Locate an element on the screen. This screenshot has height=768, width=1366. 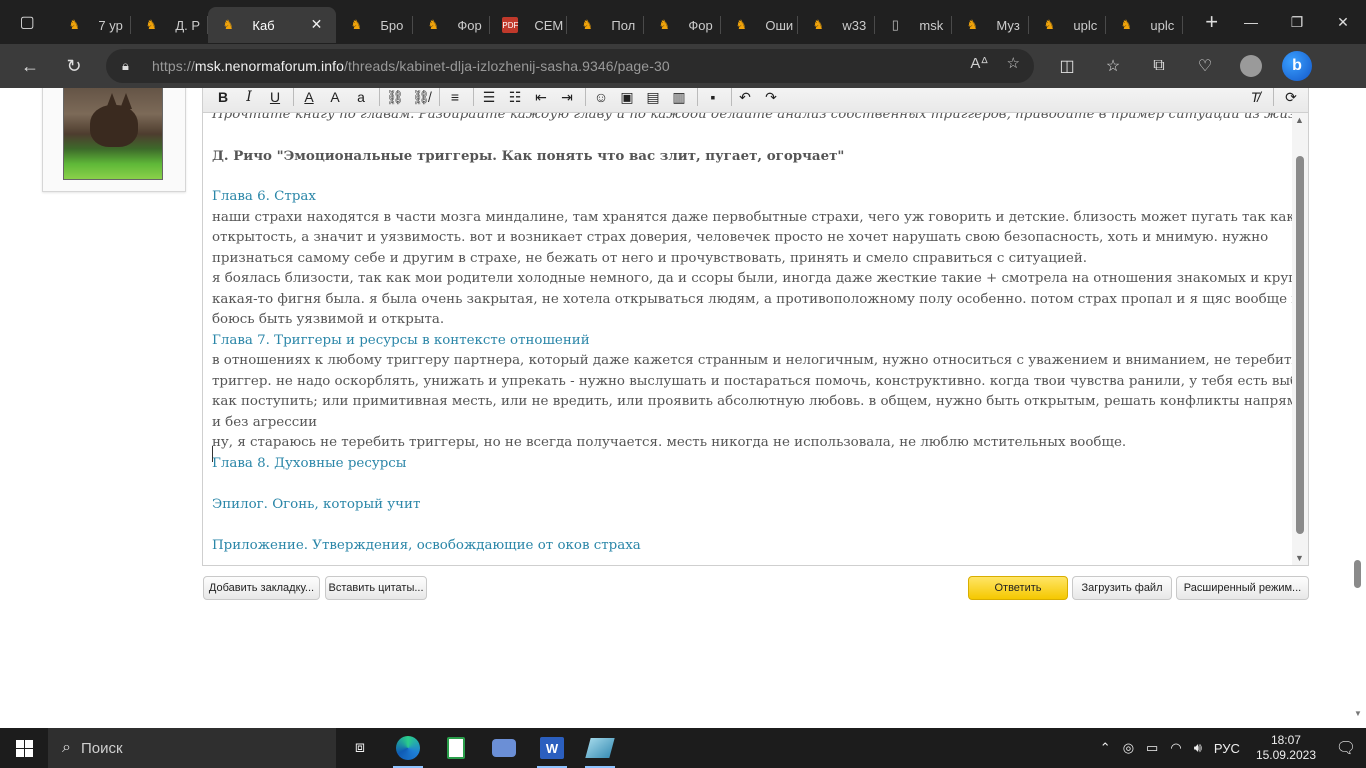
document-icon: ▯ is located at coordinates (895, 24).